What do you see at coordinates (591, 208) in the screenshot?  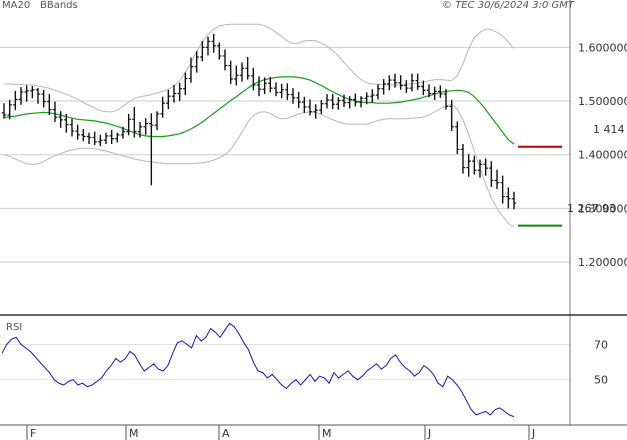 I see `lower-marker-label: 1 267 93` at bounding box center [591, 208].